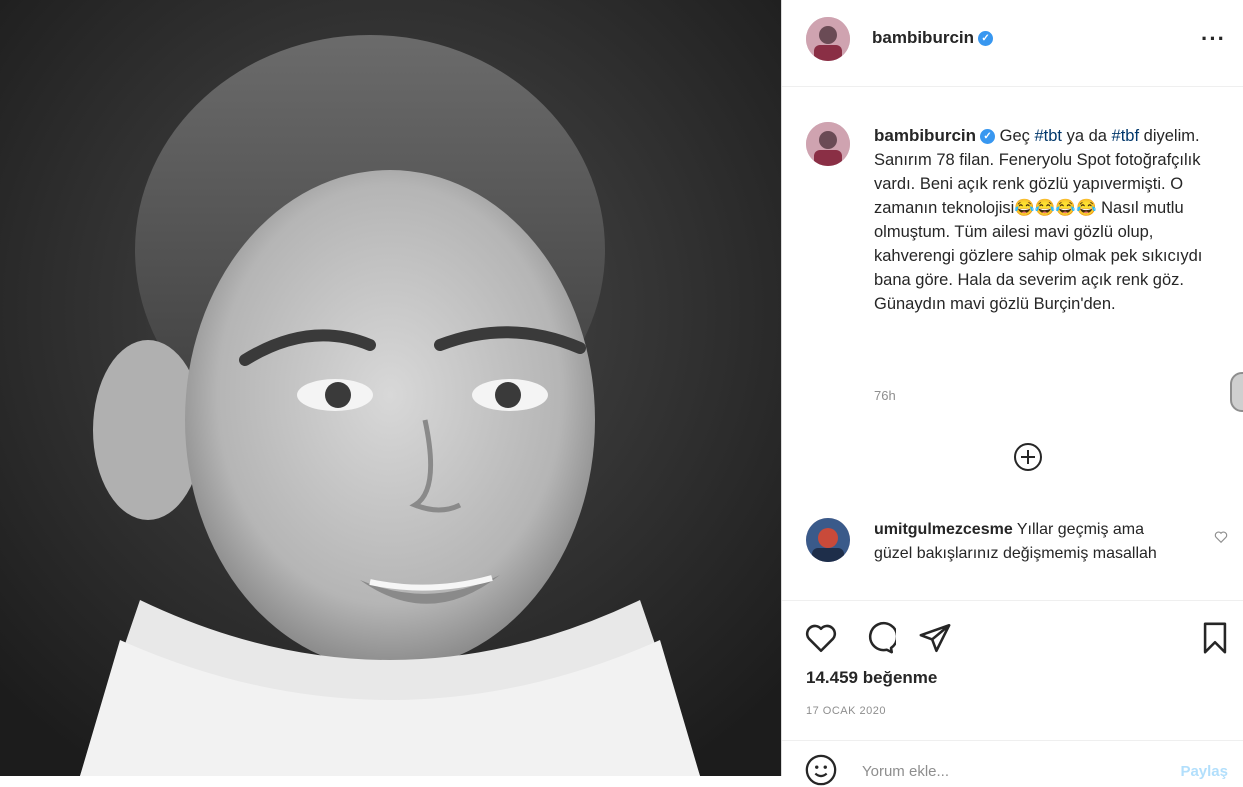 Image resolution: width=1243 pixels, height=787 pixels. I want to click on comment-like-icon, so click(1221, 537).